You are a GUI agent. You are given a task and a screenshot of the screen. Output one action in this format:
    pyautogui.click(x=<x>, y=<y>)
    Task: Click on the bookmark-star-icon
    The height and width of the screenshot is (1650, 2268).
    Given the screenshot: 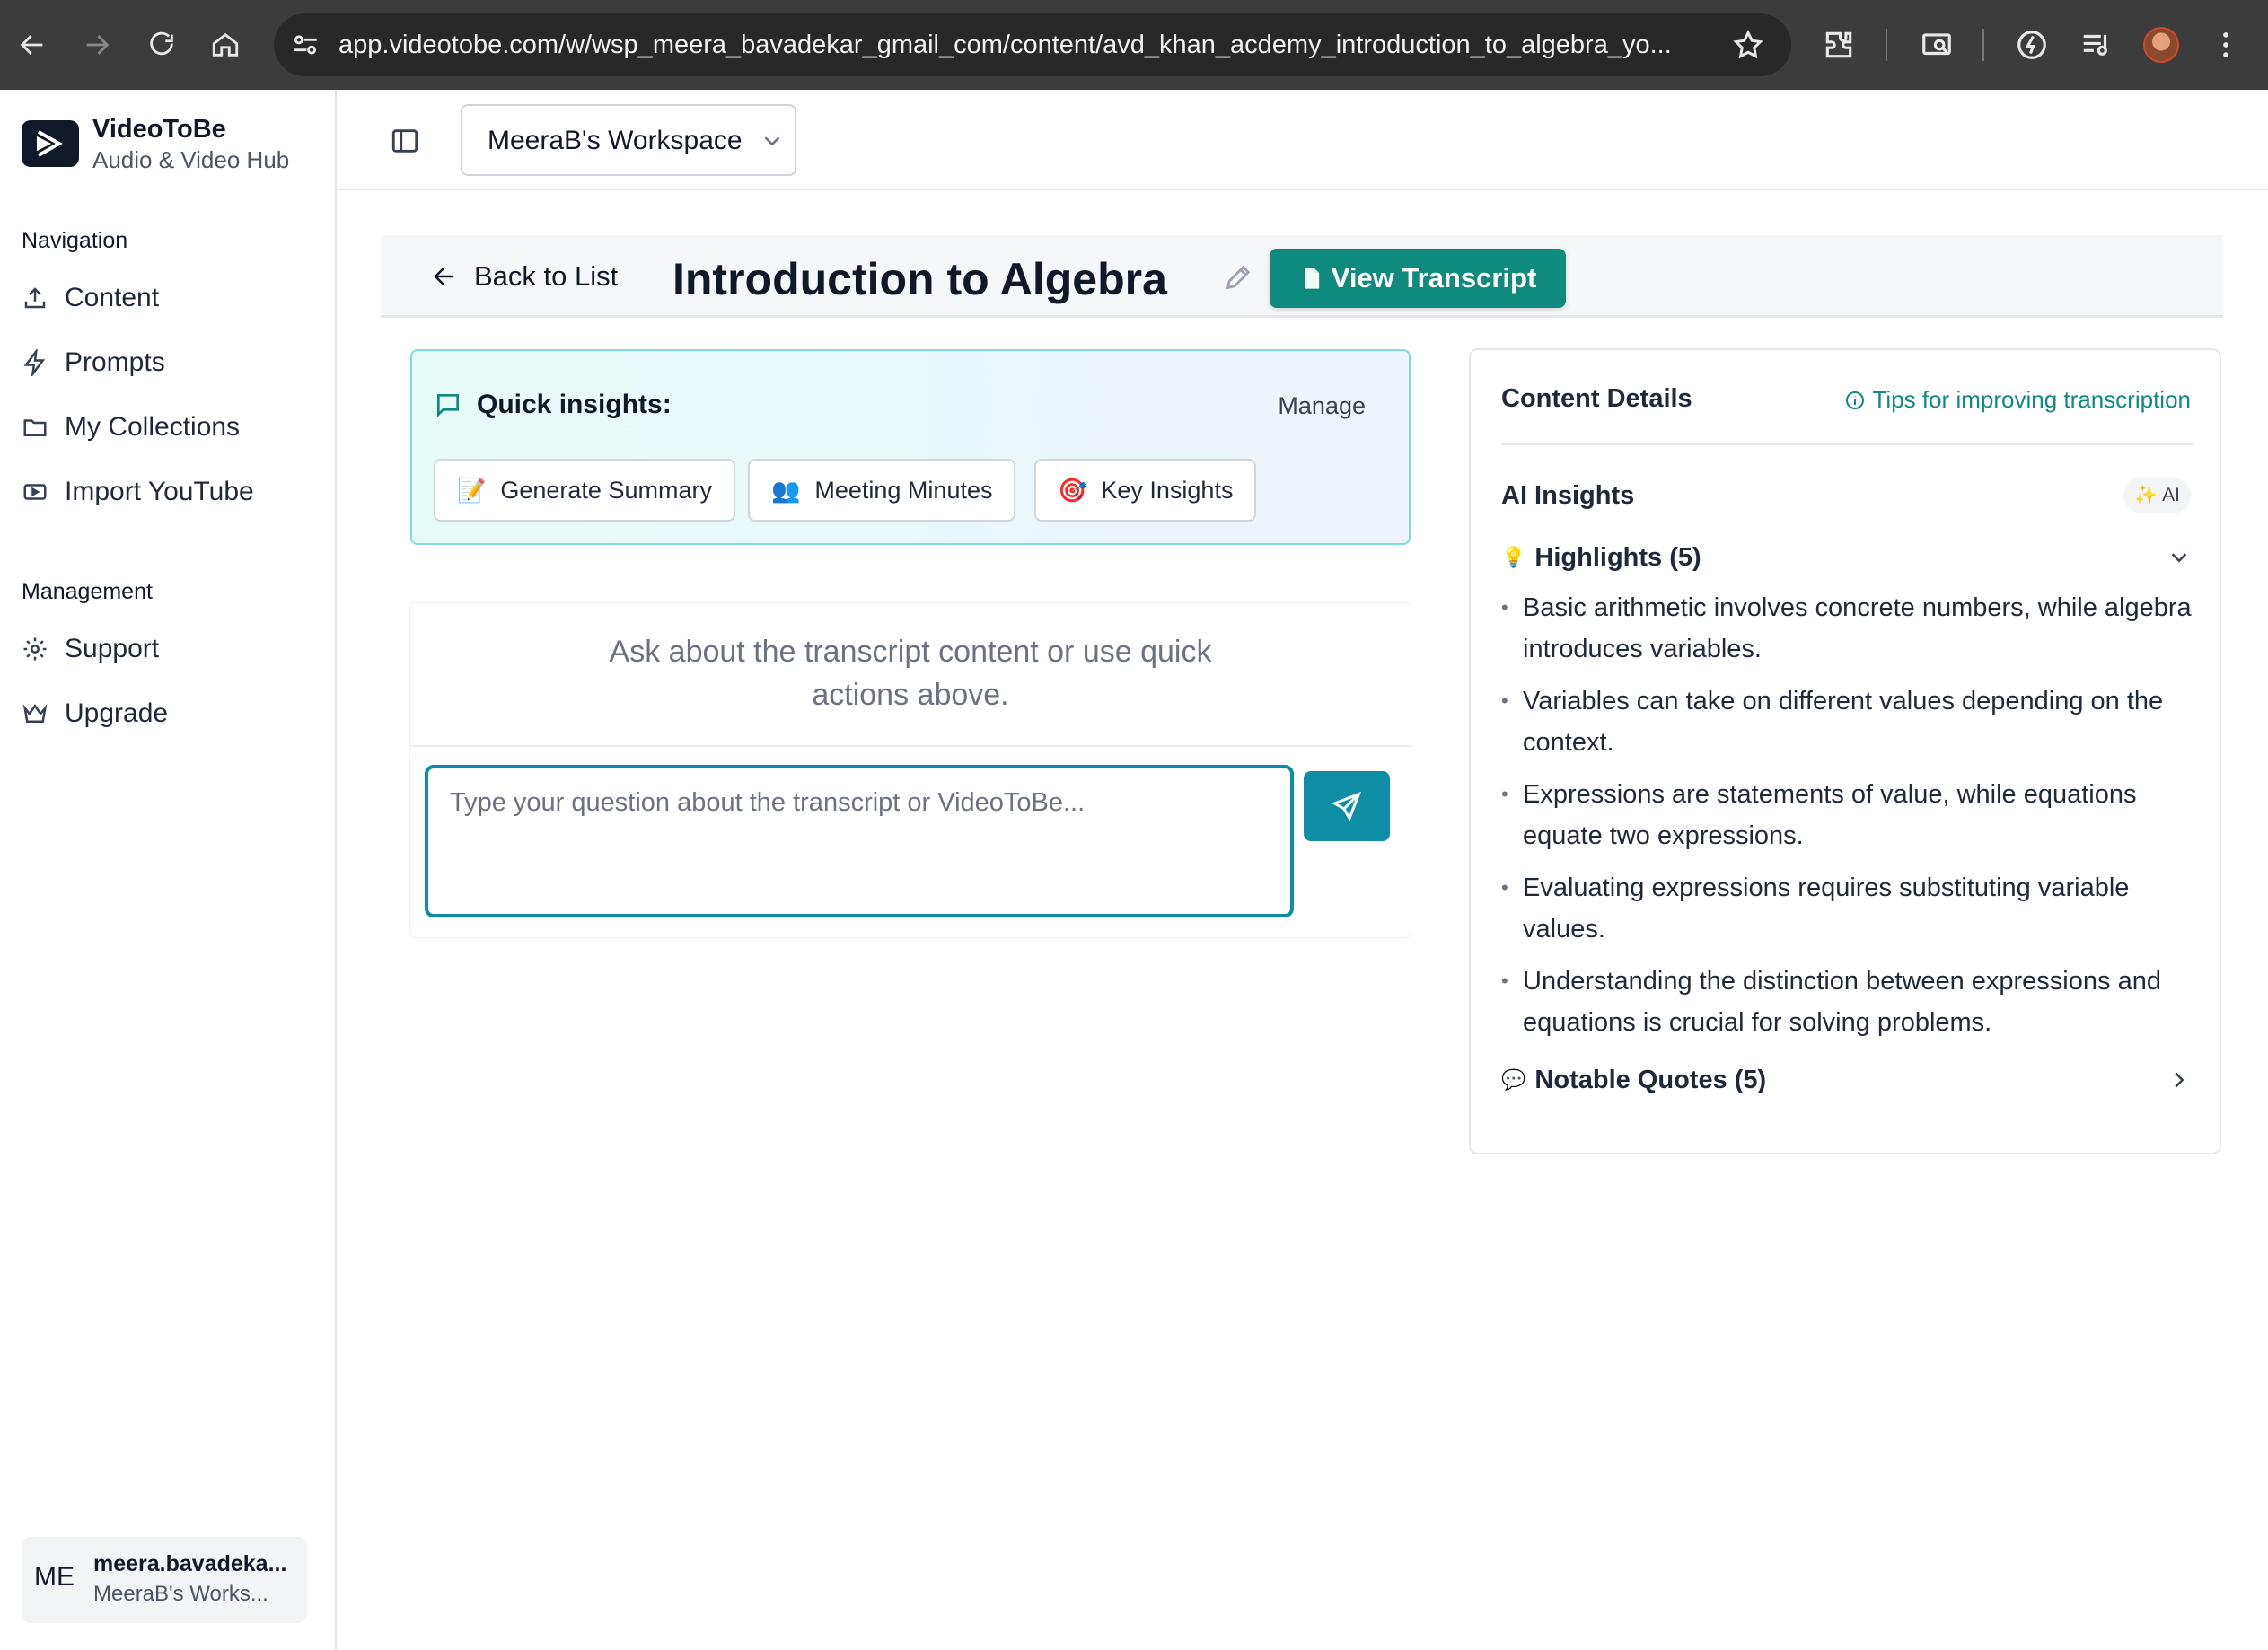 What is the action you would take?
    pyautogui.click(x=1748, y=45)
    